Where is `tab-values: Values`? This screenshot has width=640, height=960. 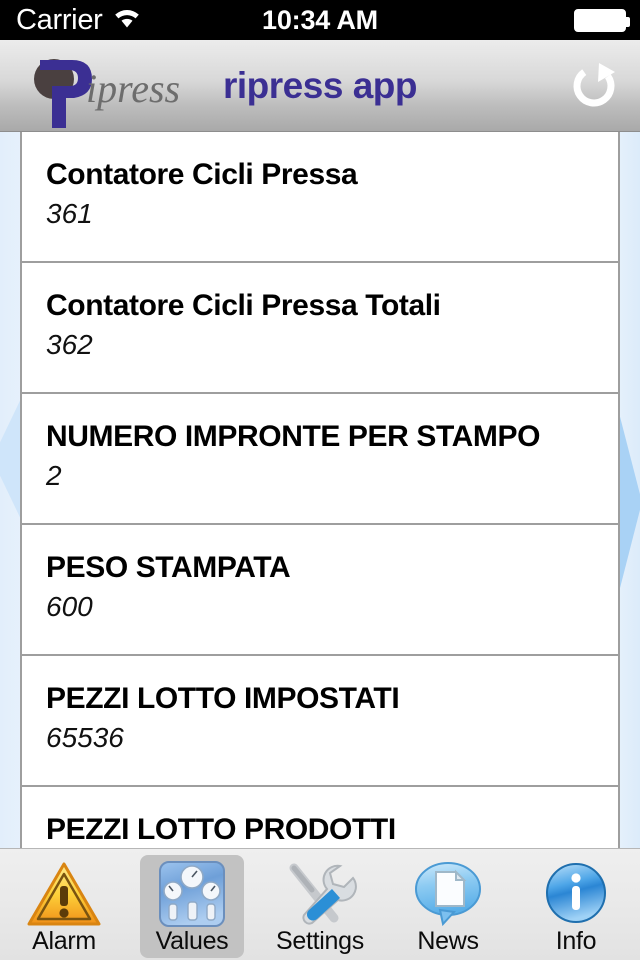 tab-values: Values is located at coordinates (192, 904).